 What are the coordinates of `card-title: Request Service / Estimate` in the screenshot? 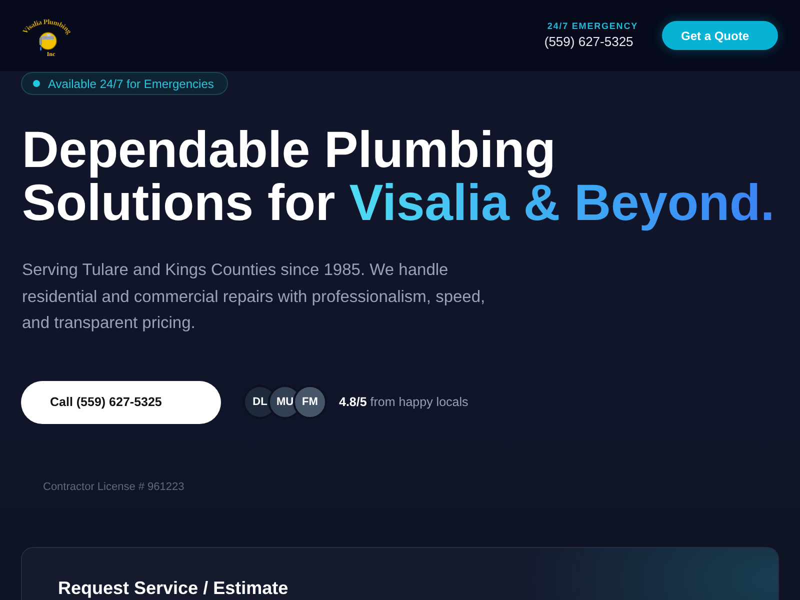 It's located at (173, 588).